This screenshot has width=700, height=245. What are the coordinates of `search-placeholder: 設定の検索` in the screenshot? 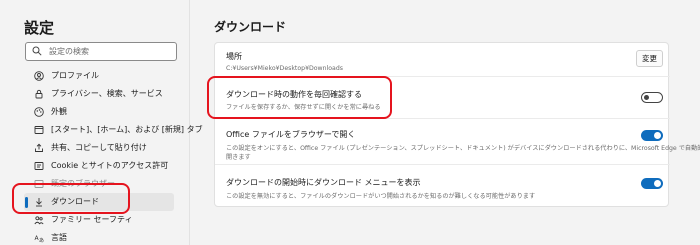 It's located at (69, 51).